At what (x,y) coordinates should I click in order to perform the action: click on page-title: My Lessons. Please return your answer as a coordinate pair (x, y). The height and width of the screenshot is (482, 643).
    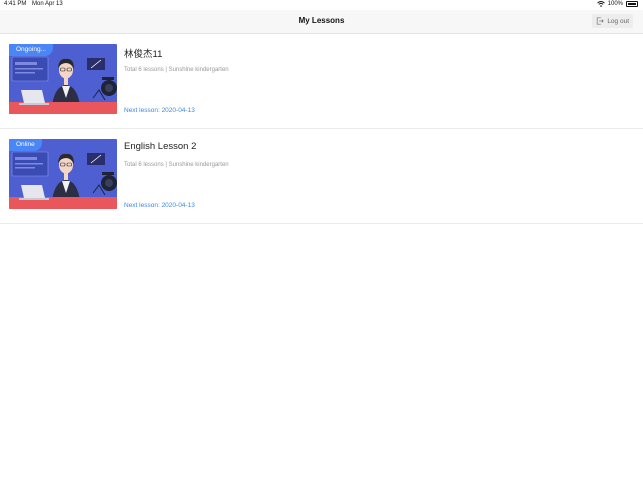
    Looking at the image, I should click on (321, 20).